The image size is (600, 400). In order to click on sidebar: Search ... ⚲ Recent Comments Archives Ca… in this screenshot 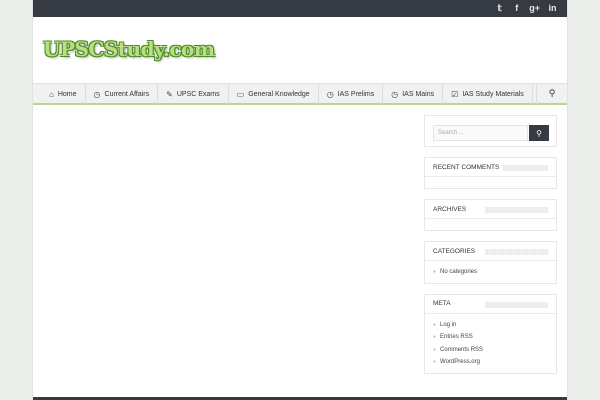, I will do `click(490, 244)`.